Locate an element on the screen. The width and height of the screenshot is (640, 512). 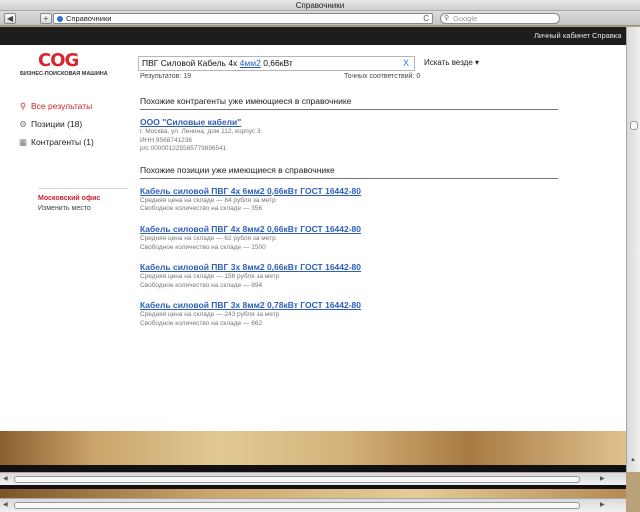
contractor-inn: ИНН 9568741236 is located at coordinates (166, 140).